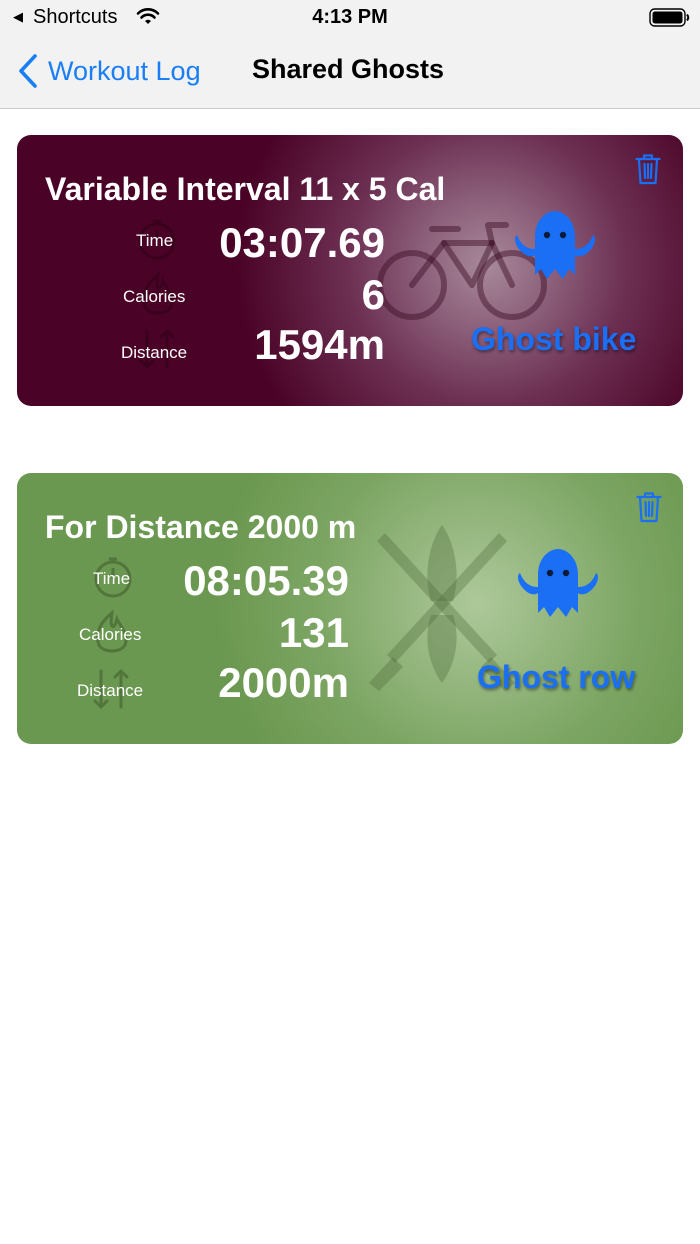  What do you see at coordinates (556, 677) in the screenshot?
I see `ghost-row-button: Ghost row` at bounding box center [556, 677].